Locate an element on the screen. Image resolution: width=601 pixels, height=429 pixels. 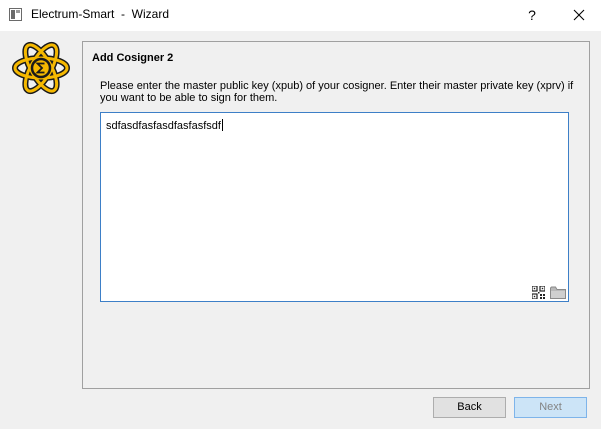
back-button: Back is located at coordinates (469, 407).